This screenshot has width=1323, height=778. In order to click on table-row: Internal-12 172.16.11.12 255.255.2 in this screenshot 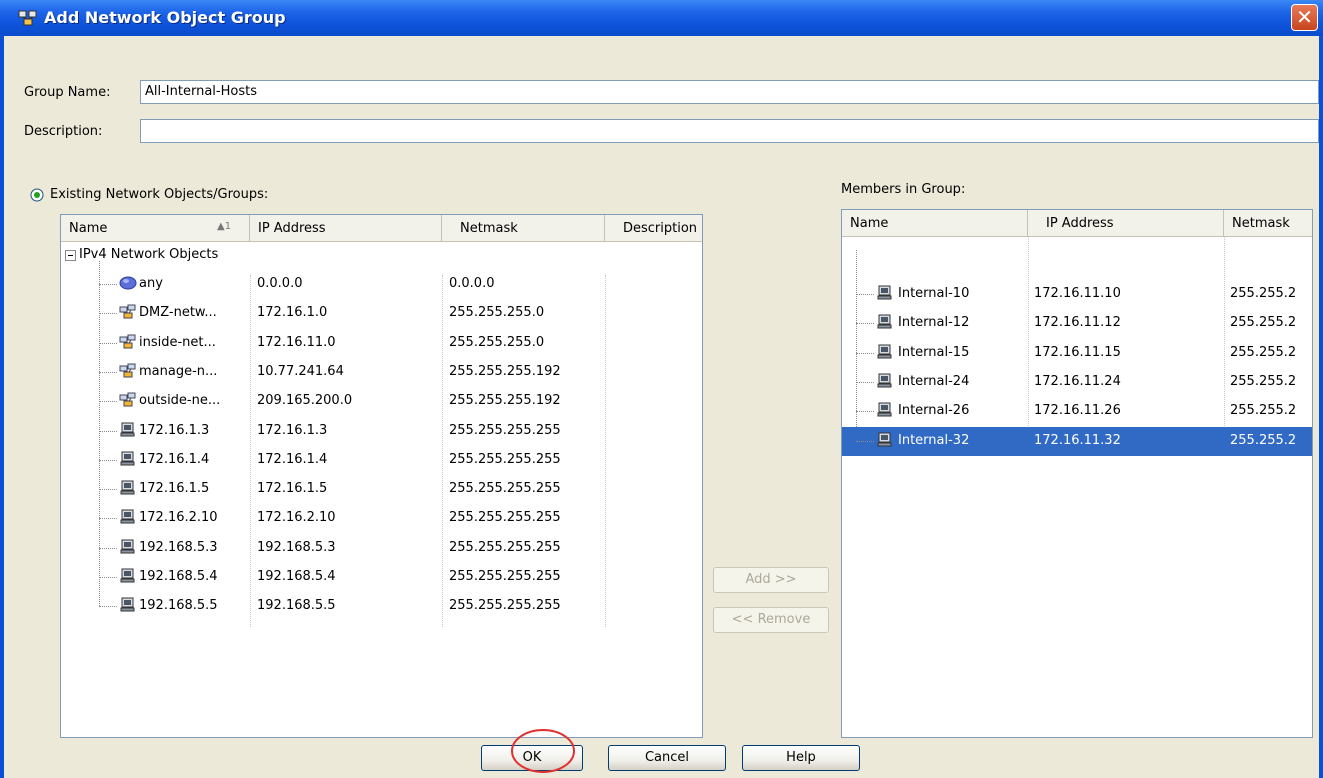, I will do `click(1077, 323)`.